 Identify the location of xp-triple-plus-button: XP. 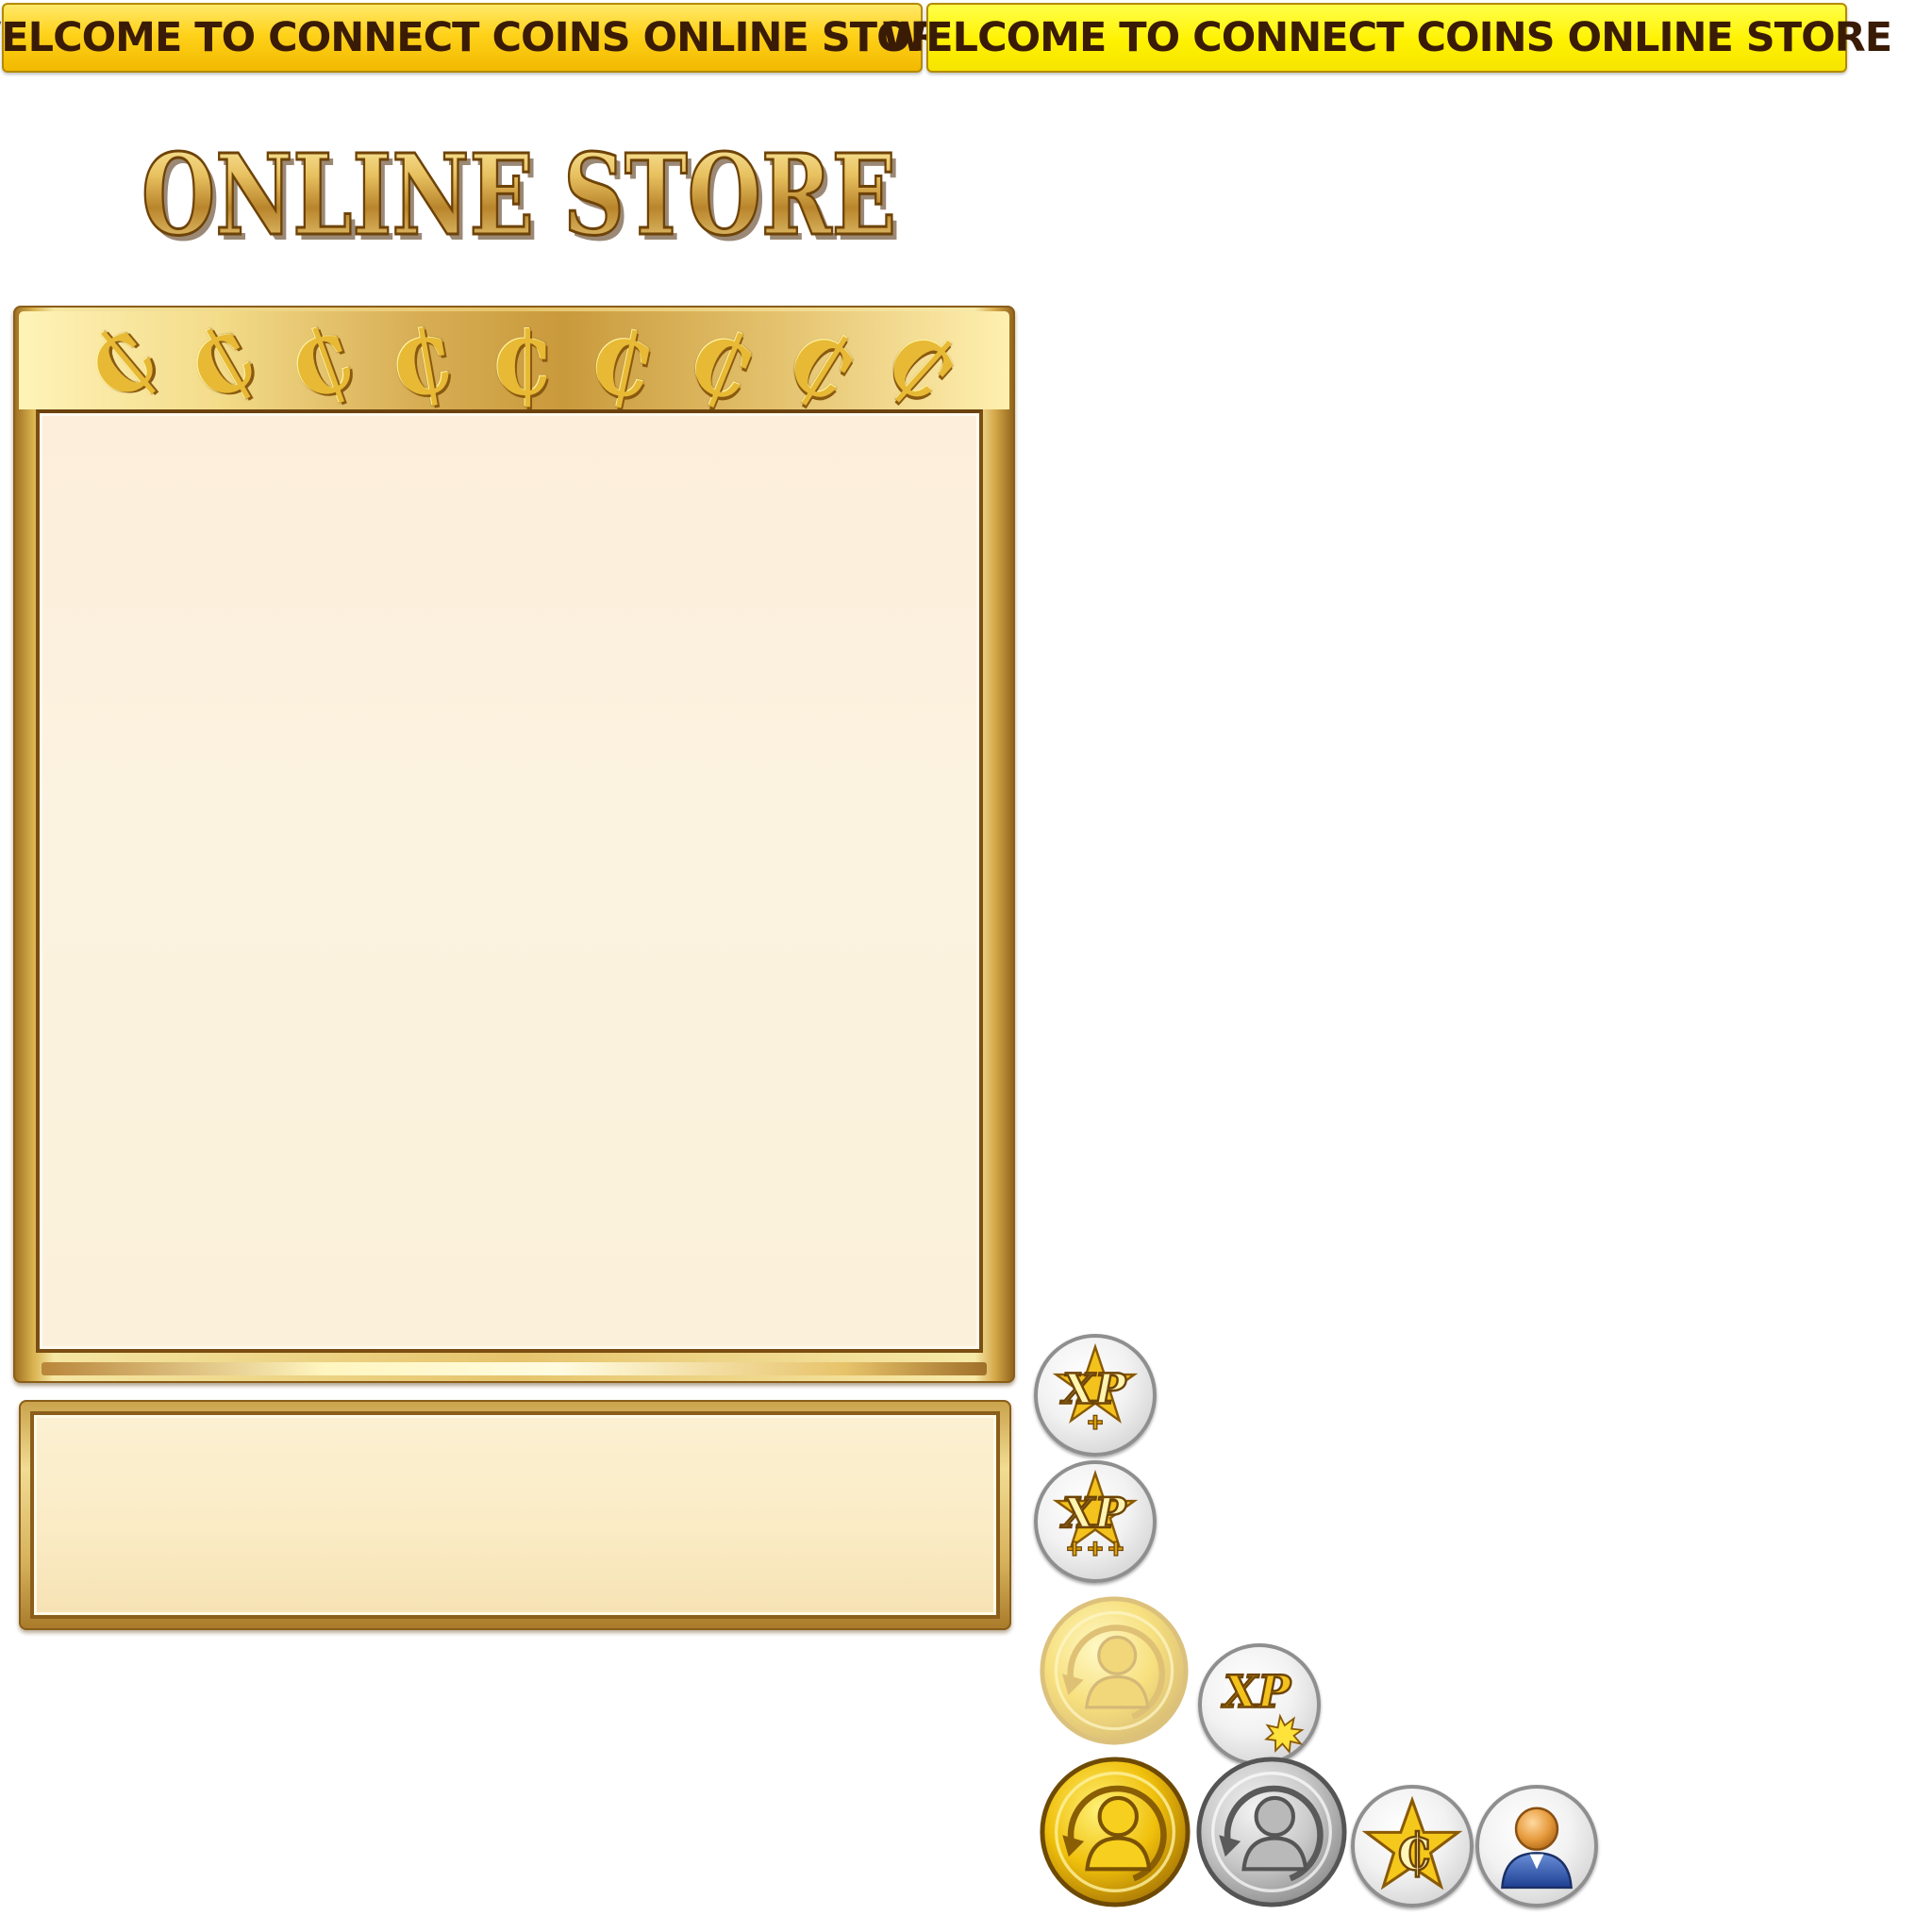
(1096, 1522).